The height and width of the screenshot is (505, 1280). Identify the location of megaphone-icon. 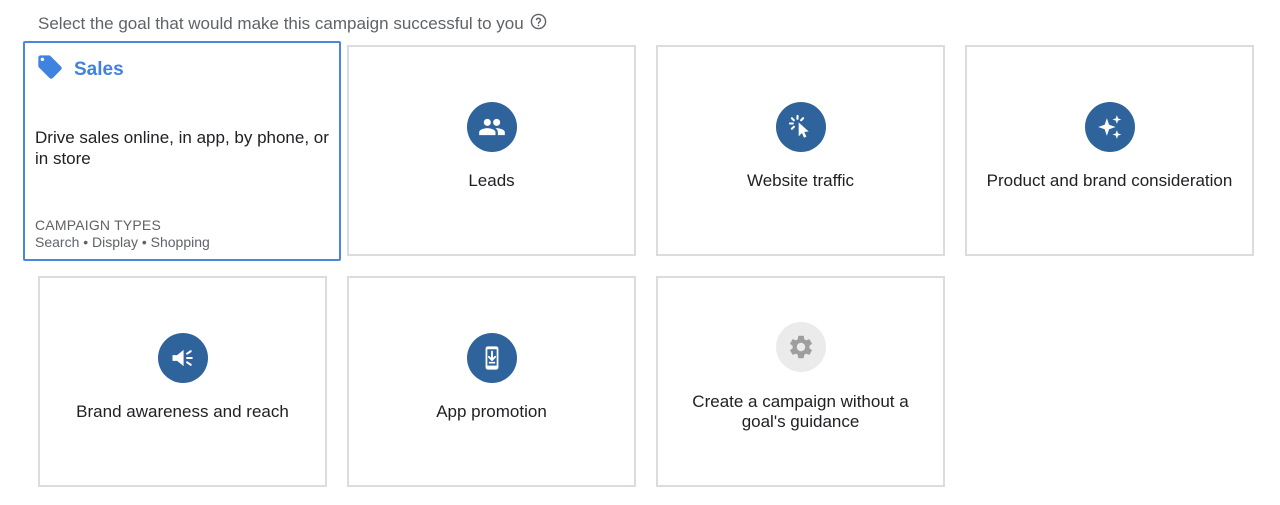
(182, 358).